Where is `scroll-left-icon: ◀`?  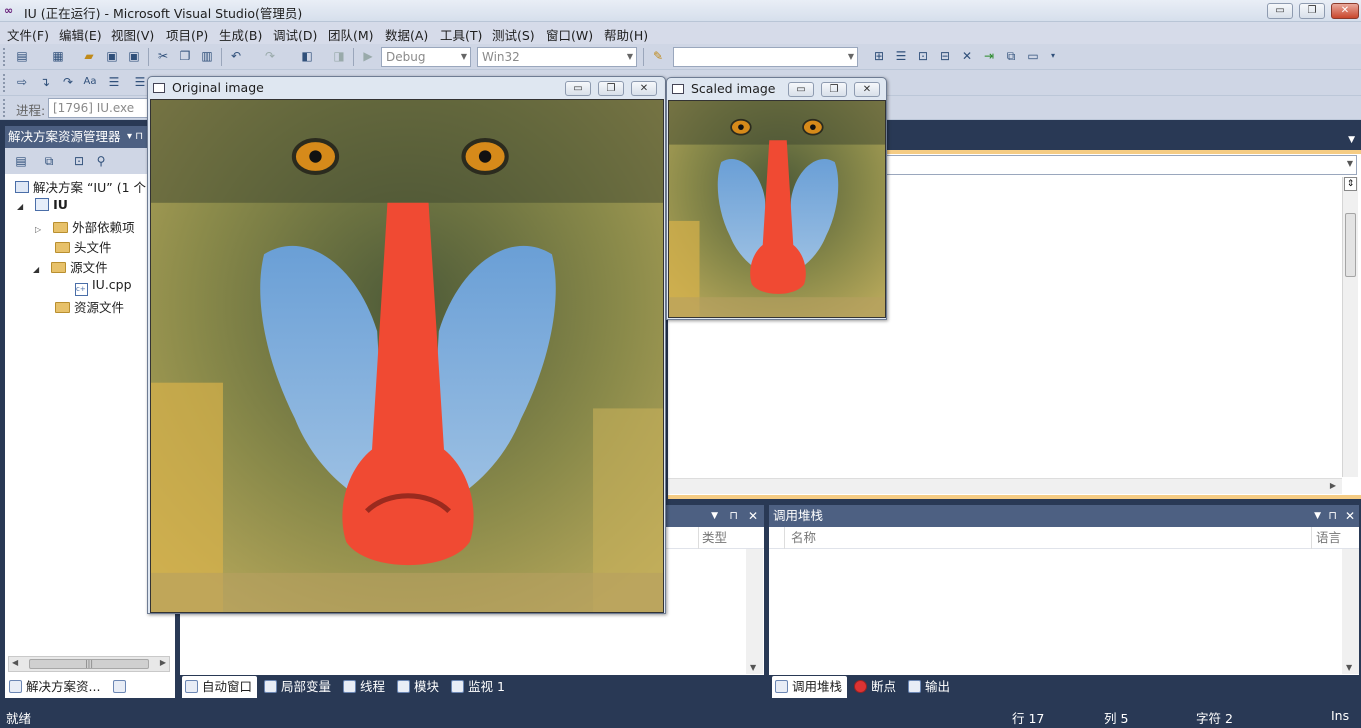 scroll-left-icon: ◀ is located at coordinates (15, 662).